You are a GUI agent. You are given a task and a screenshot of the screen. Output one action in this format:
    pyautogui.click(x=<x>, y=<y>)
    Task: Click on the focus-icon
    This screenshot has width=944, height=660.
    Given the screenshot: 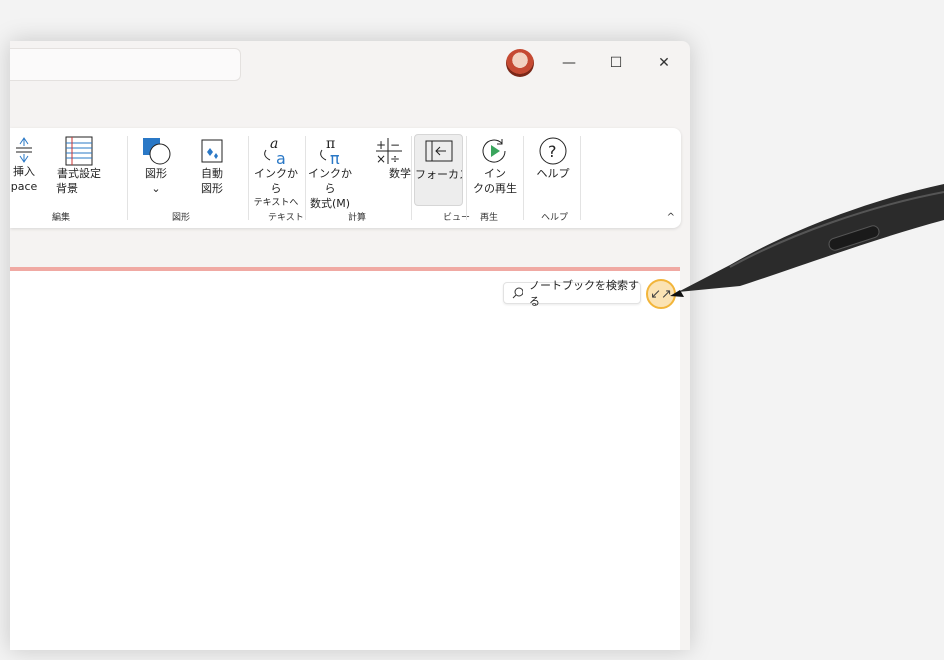 What is the action you would take?
    pyautogui.click(x=438, y=151)
    